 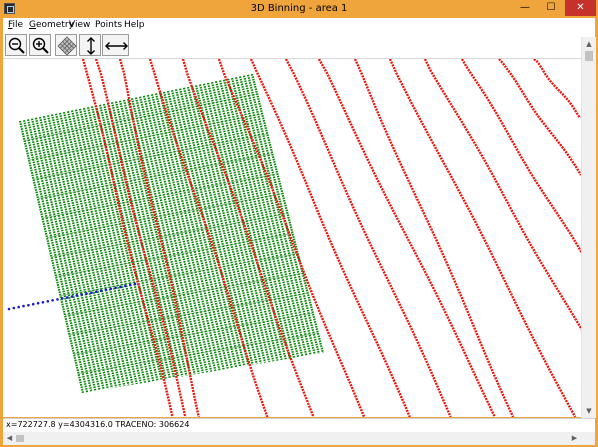 I want to click on scroll-right-icon: ▶, so click(x=574, y=438).